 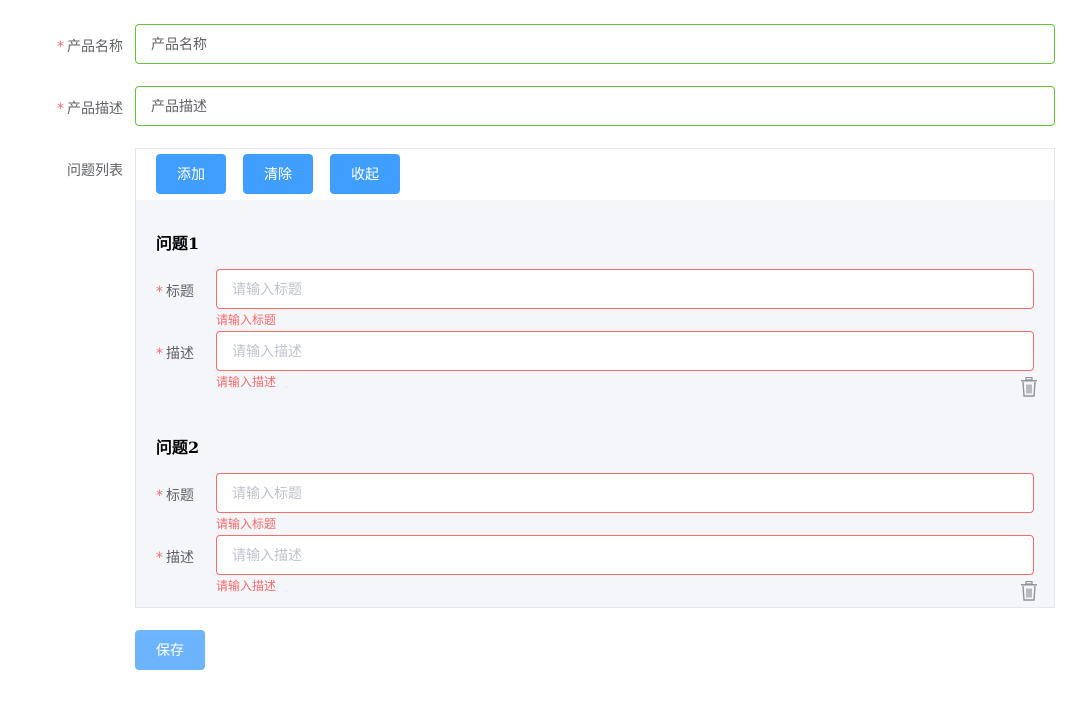 What do you see at coordinates (175, 354) in the screenshot?
I see `question-1-desc-label: * 描述` at bounding box center [175, 354].